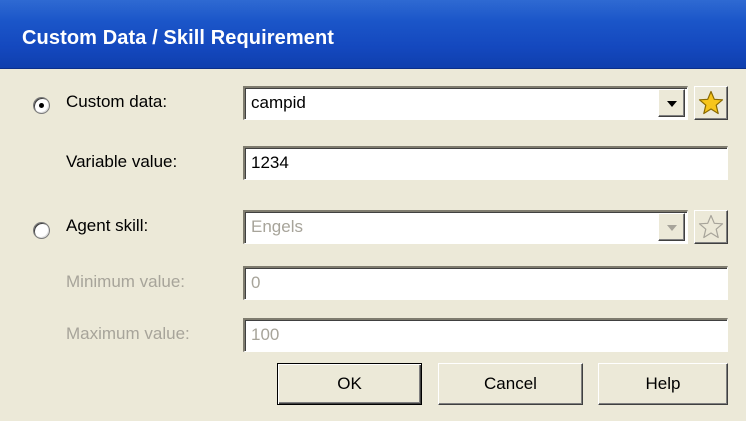 This screenshot has width=746, height=421. What do you see at coordinates (485, 283) in the screenshot?
I see `minimum-value-input: 0` at bounding box center [485, 283].